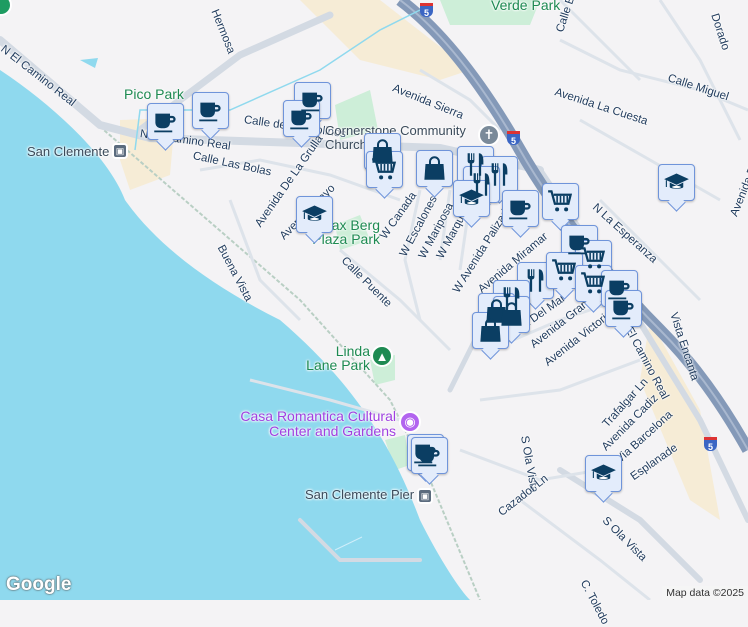 The image size is (748, 627). Describe the element at coordinates (338, 358) in the screenshot. I see `park-label-linda-lane: Linda Lane Park` at that location.